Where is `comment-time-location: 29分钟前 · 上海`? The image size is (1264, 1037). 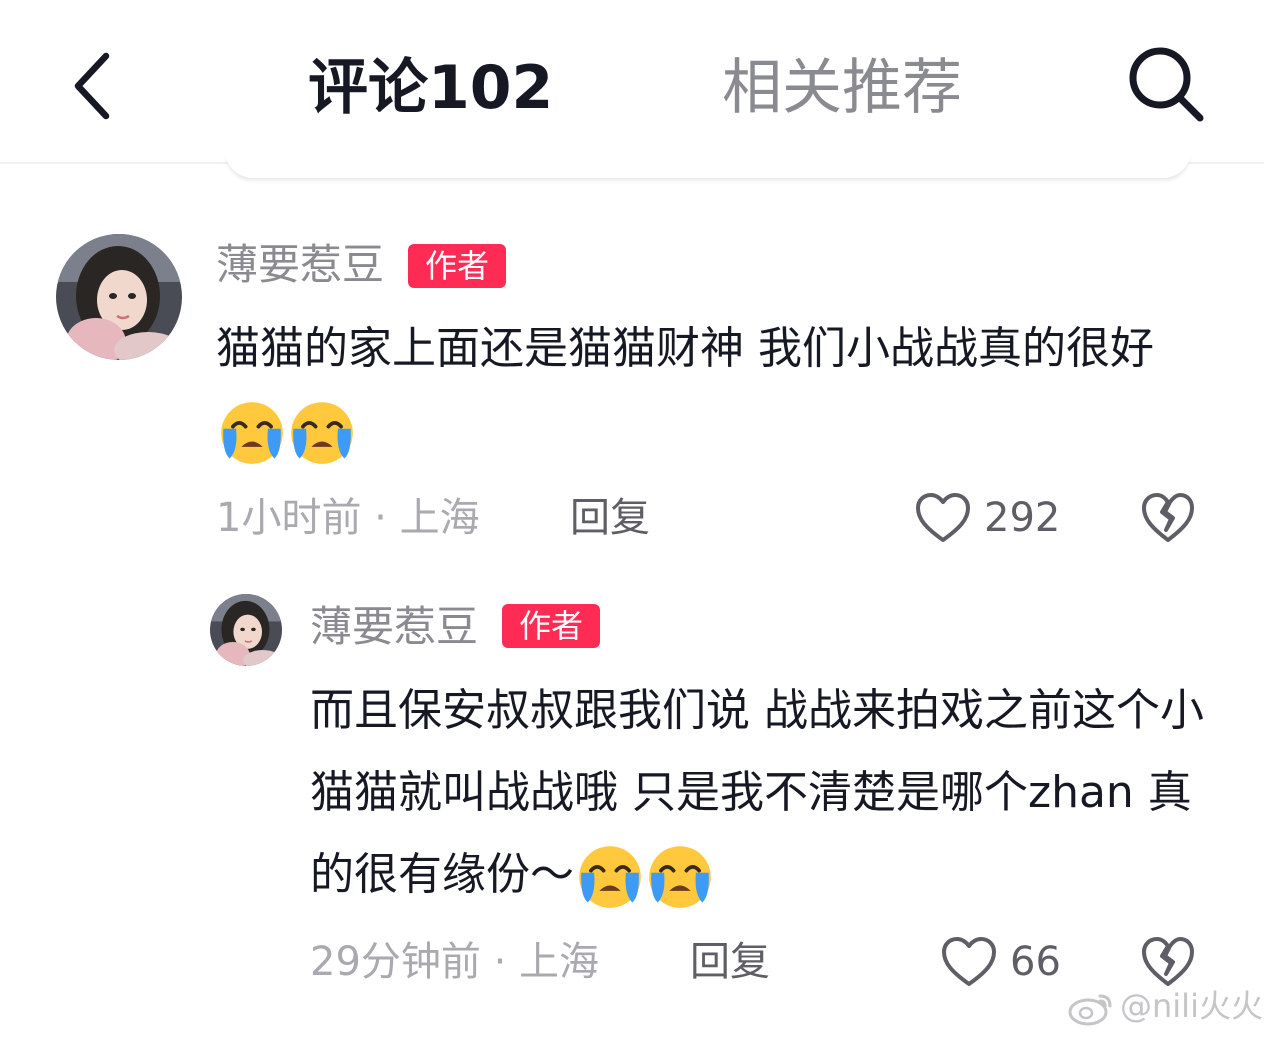
comment-time-location: 29分钟前 · 上海 is located at coordinates (455, 962).